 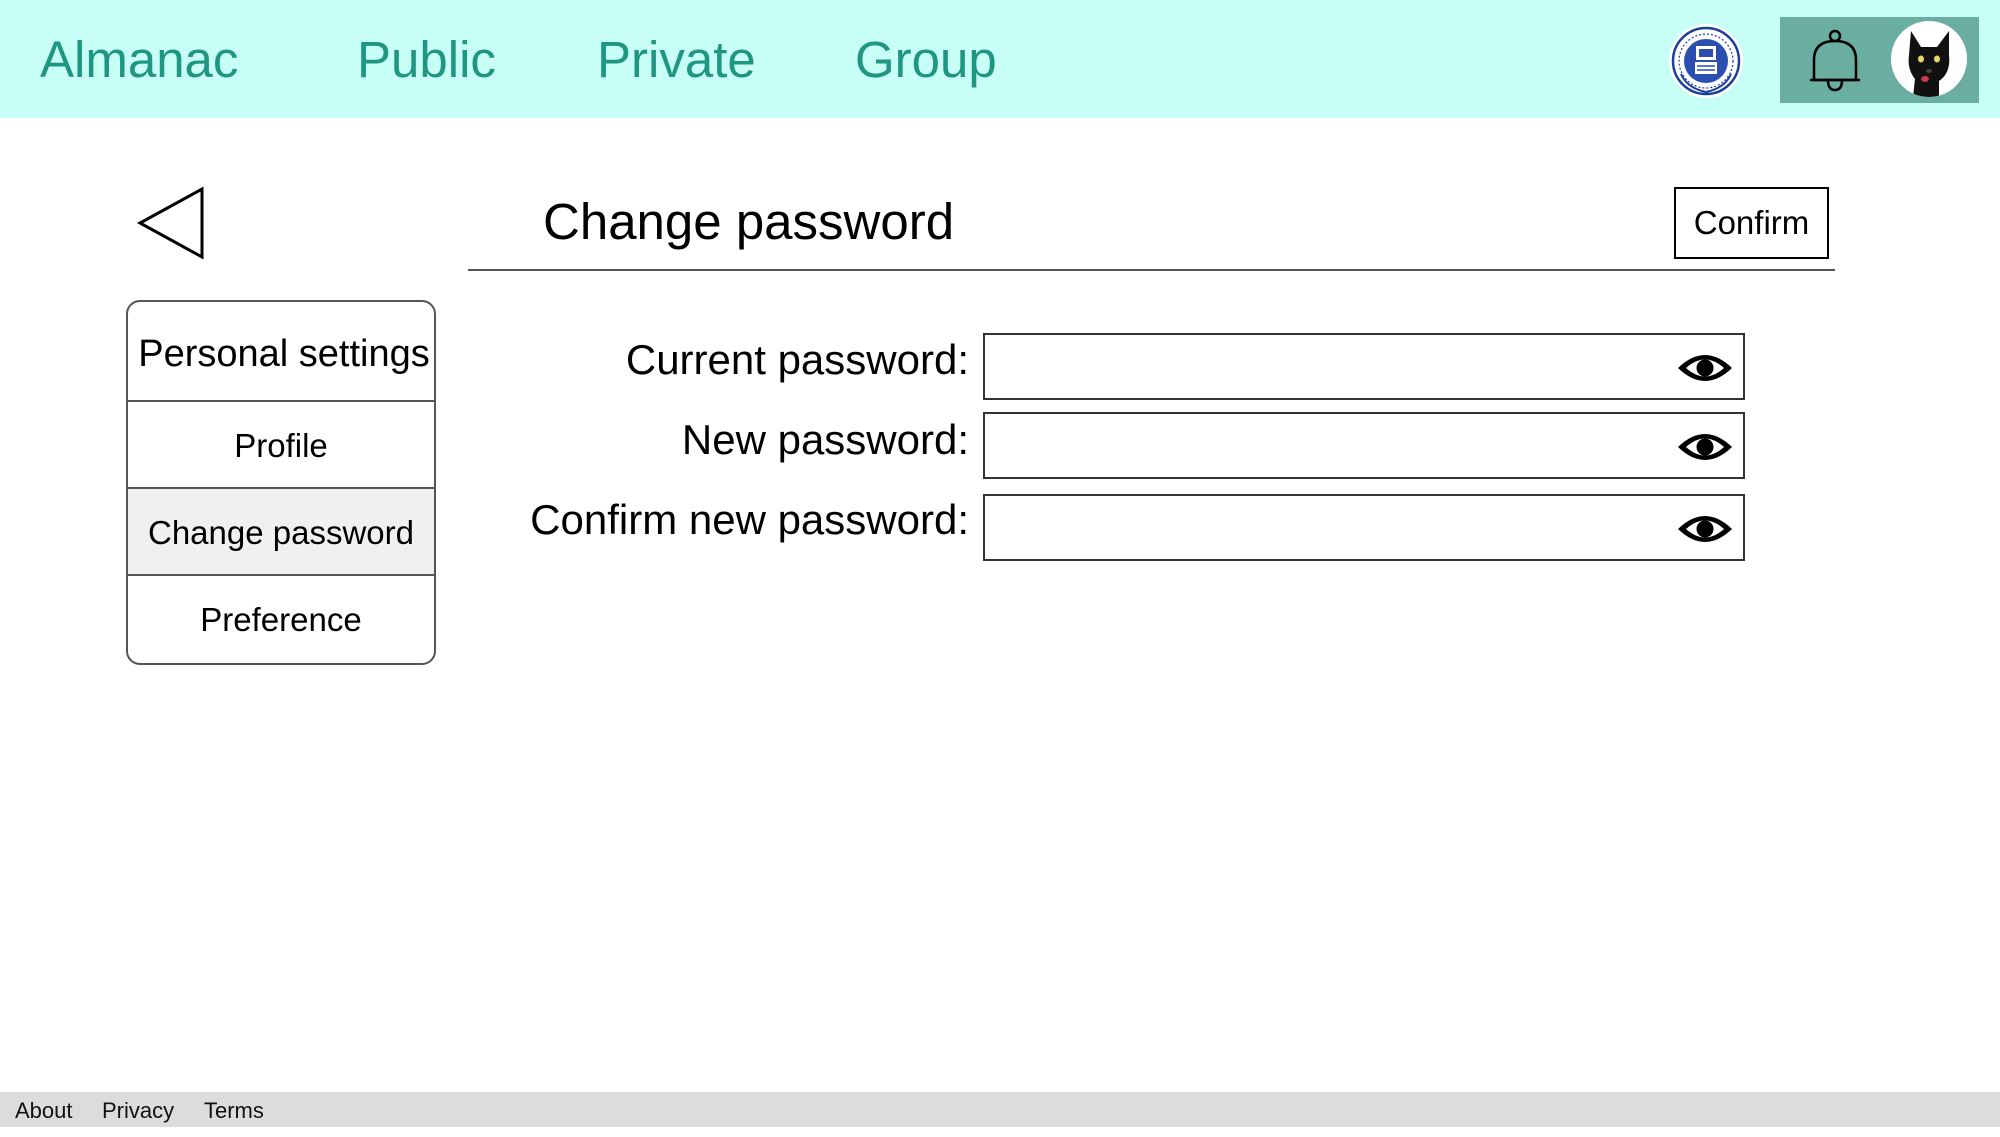 What do you see at coordinates (138, 1109) in the screenshot?
I see `footer-link-privacy: Privacy` at bounding box center [138, 1109].